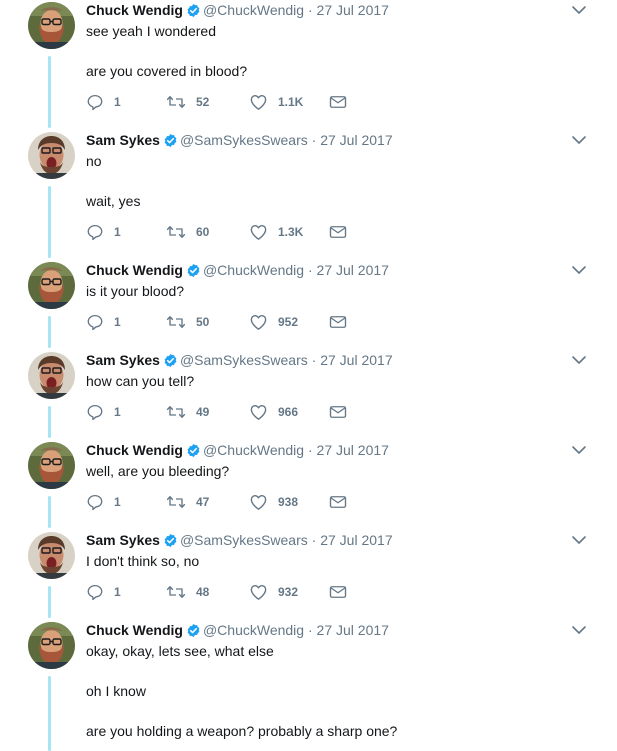 The width and height of the screenshot is (617, 751). I want to click on retweet-count: 52, so click(203, 102).